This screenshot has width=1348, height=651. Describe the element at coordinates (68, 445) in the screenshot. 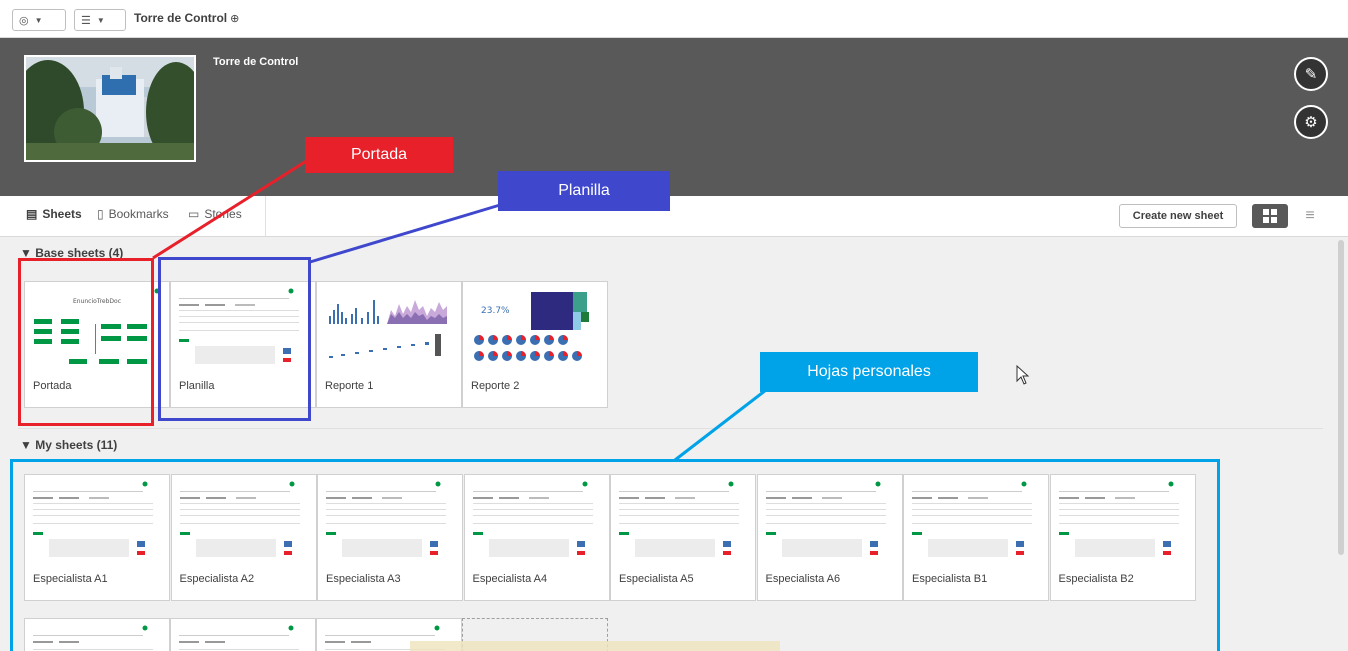

I see `my-sheets-heading: ▼ My sheets (11)` at that location.